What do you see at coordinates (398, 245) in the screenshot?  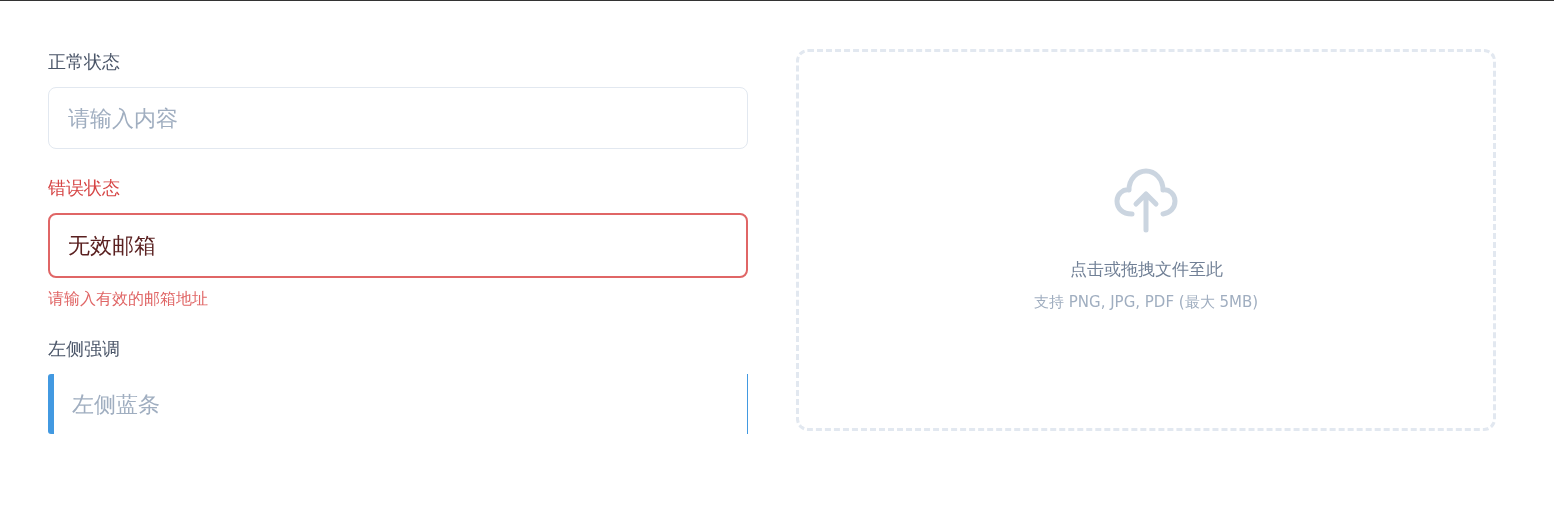 I see `input-field: 无效邮箱` at bounding box center [398, 245].